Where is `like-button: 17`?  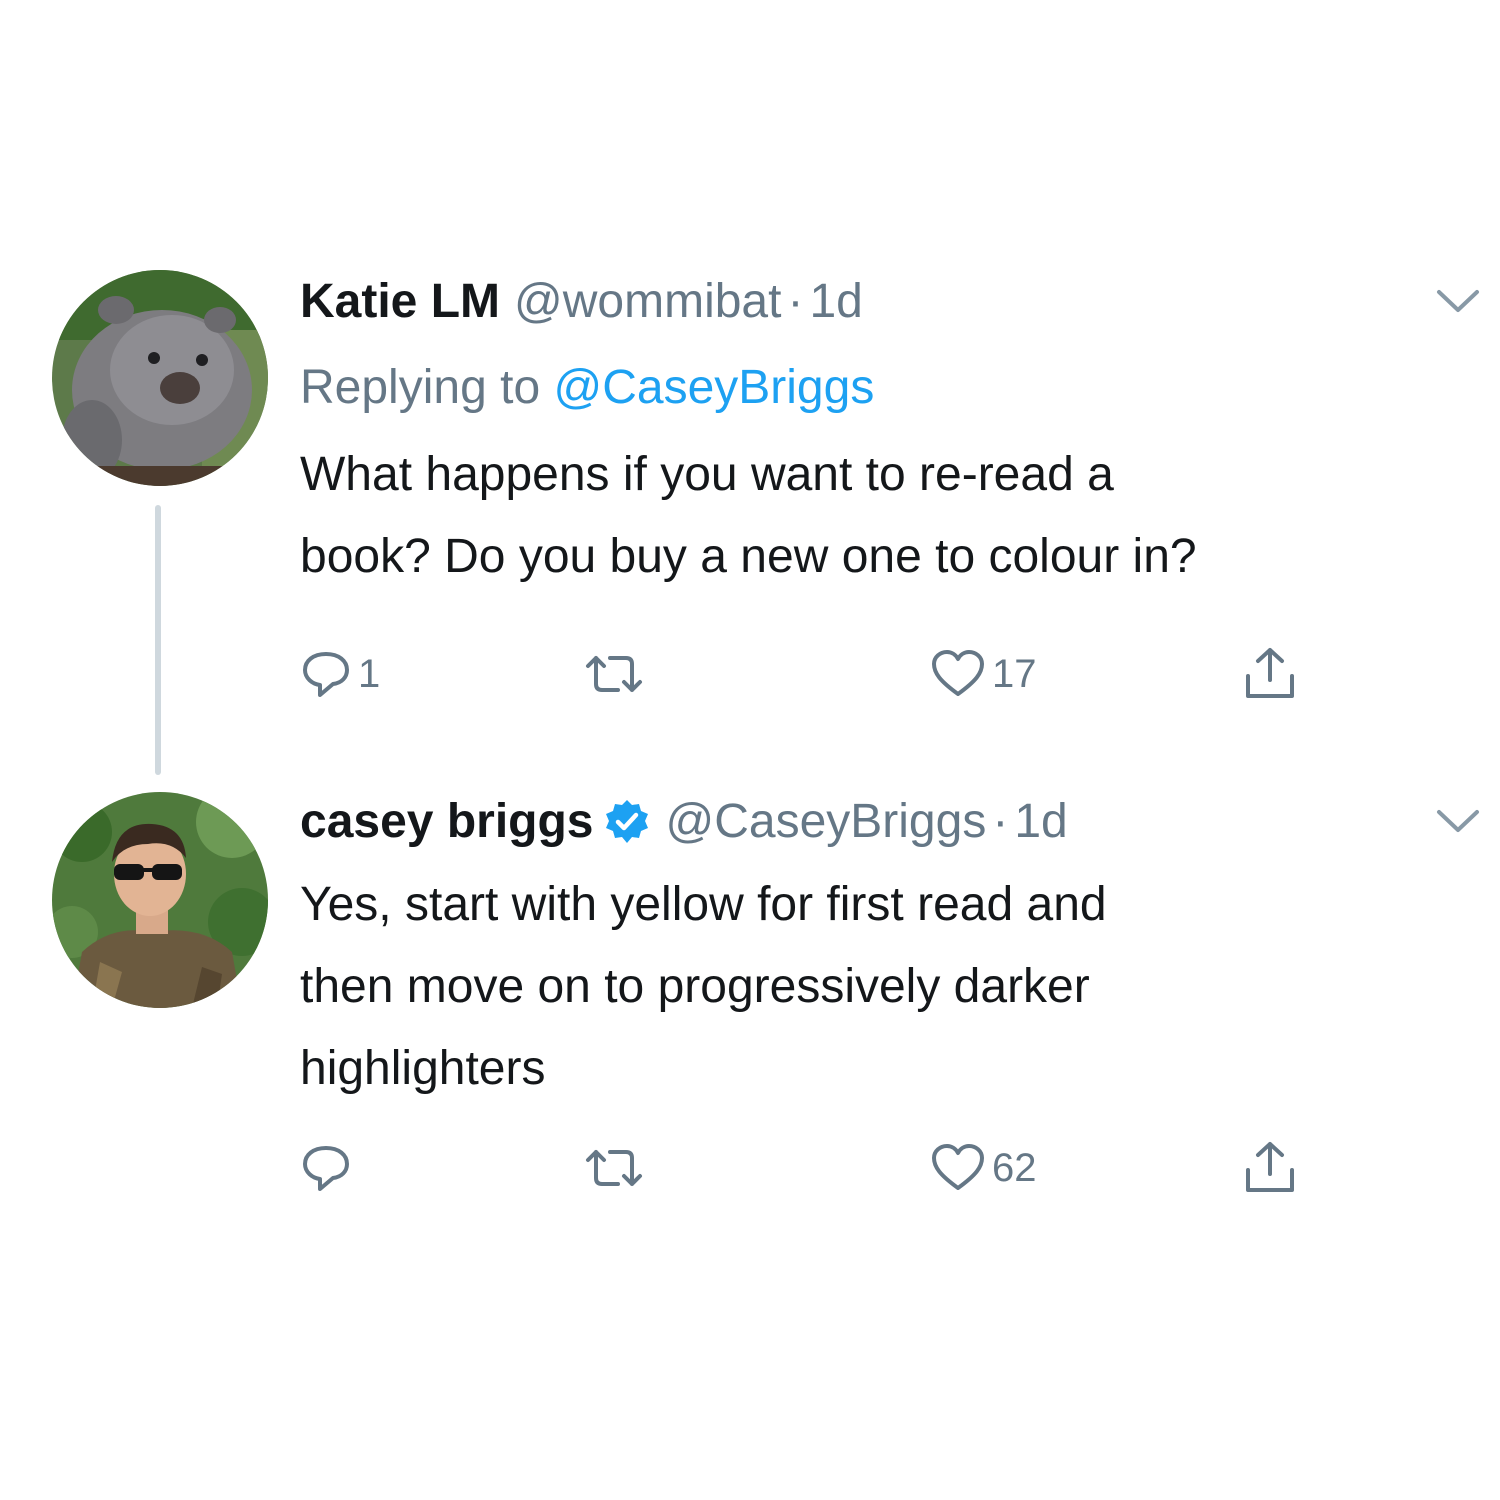
like-button: 17 is located at coordinates (983, 674).